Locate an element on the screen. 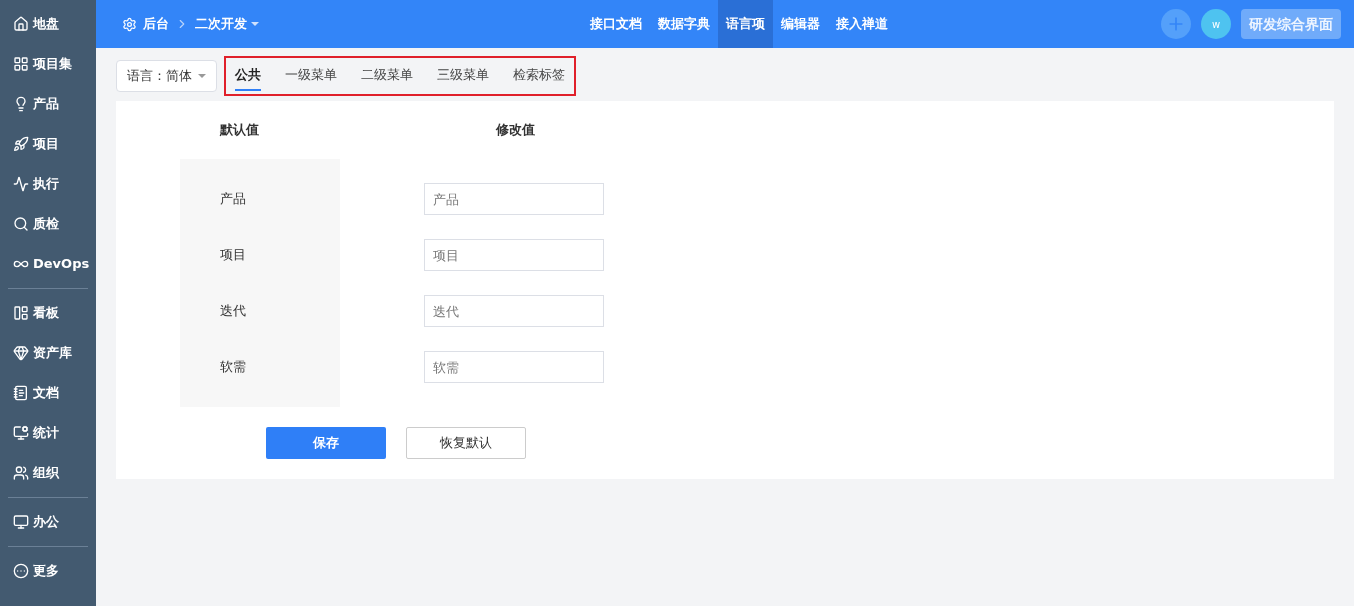  lightbulb-icon is located at coordinates (21, 104).